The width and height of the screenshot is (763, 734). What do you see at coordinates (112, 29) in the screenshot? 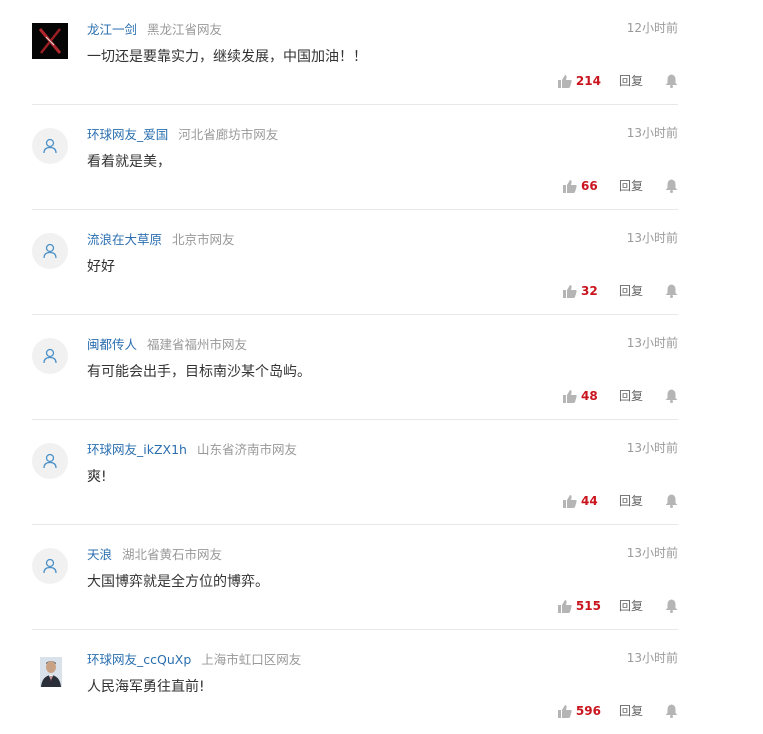
I see `username: 龙江一剑` at bounding box center [112, 29].